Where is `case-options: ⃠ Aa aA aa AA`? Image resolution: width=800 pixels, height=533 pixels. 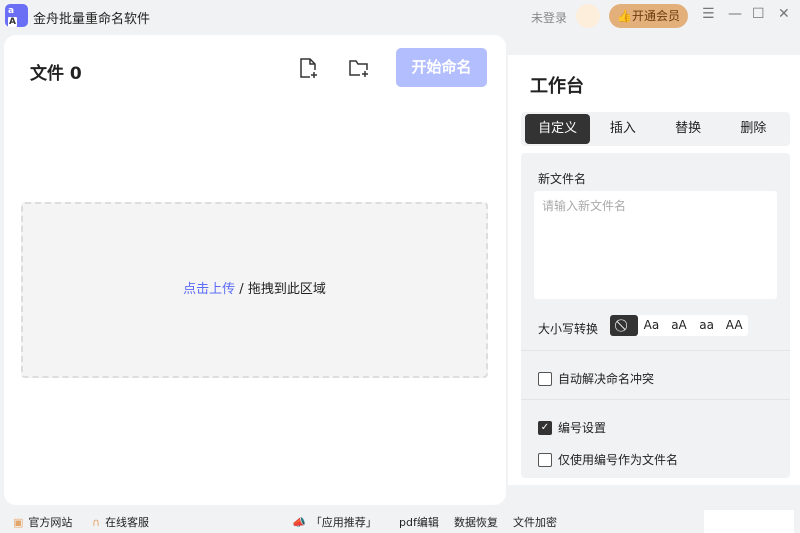
case-options: ⃠ Aa aA aa AA is located at coordinates (679, 325).